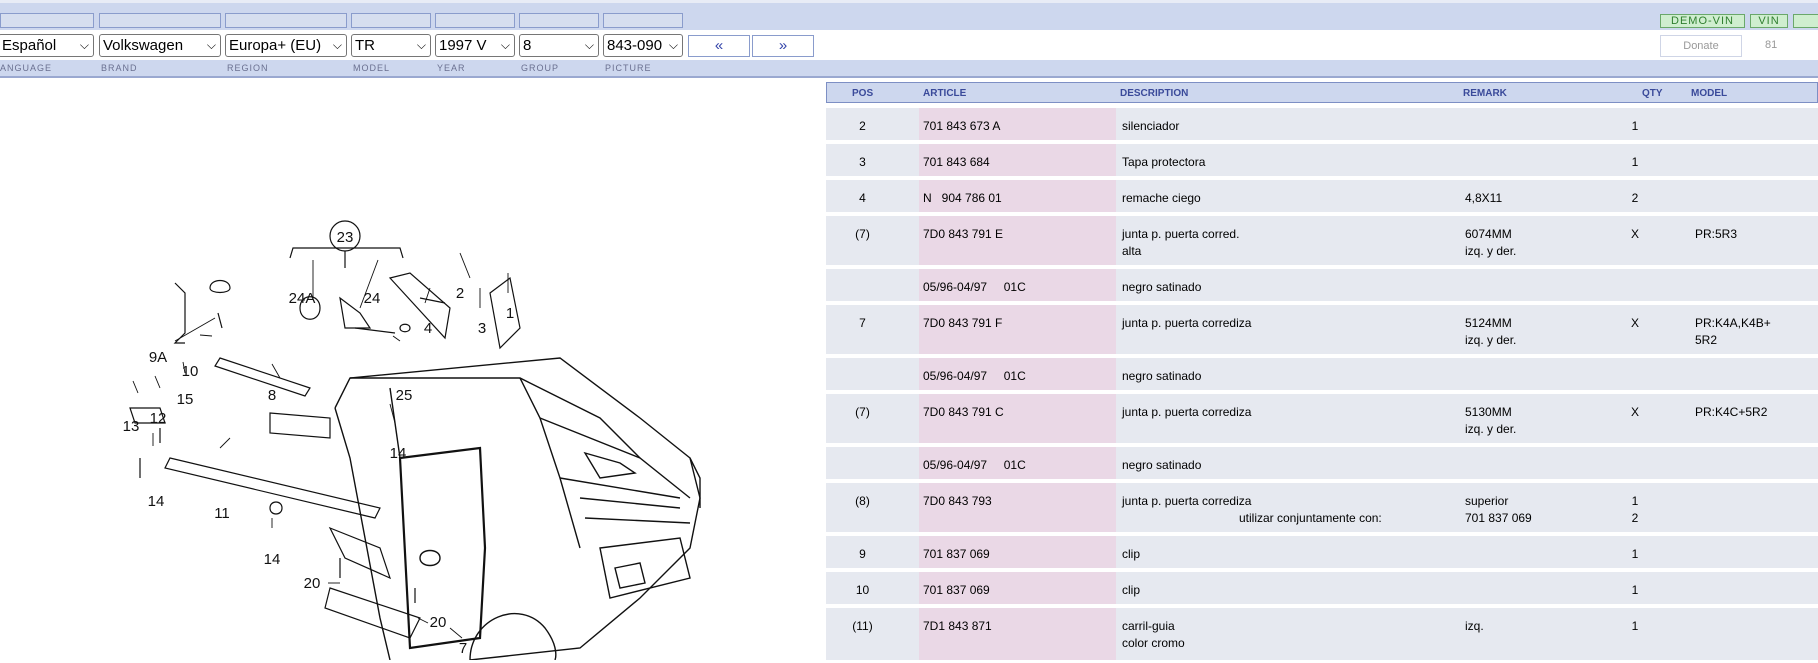 This screenshot has height=663, width=1818. Describe the element at coordinates (156, 501) in the screenshot. I see `callout-14-b: 14` at that location.